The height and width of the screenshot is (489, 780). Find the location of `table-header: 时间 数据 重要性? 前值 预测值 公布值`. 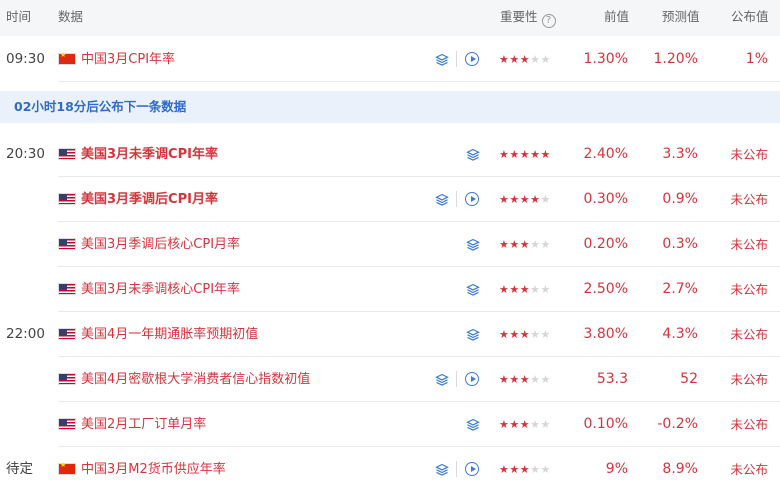

table-header: 时间 数据 重要性? 前值 预测值 公布值 is located at coordinates (390, 18).